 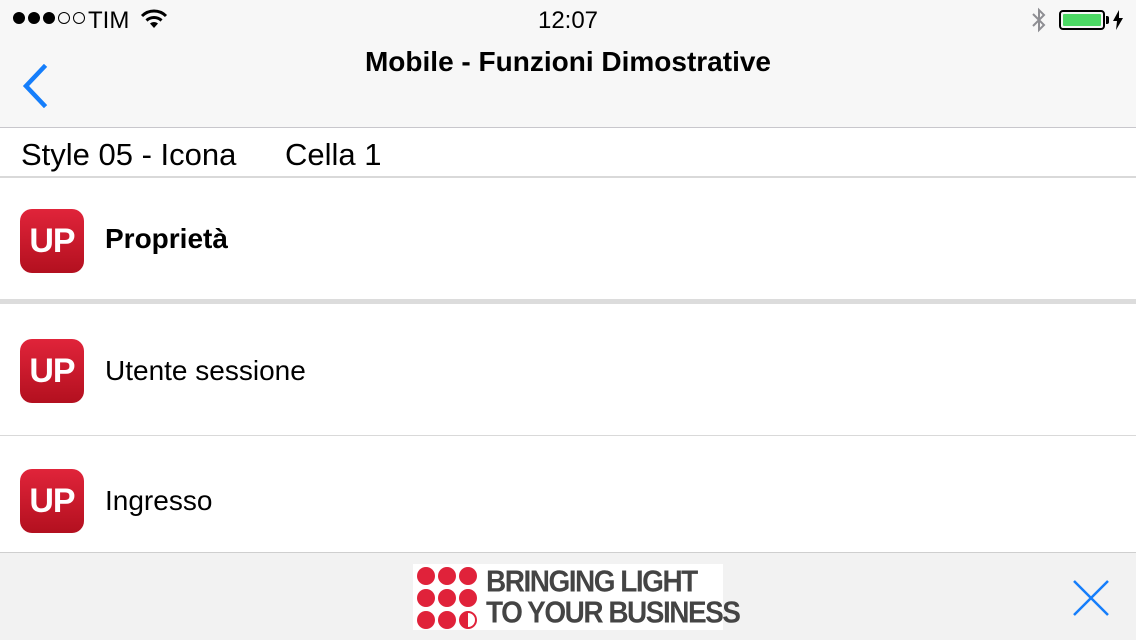 I want to click on ad-logo-dots-icon, so click(x=447, y=598).